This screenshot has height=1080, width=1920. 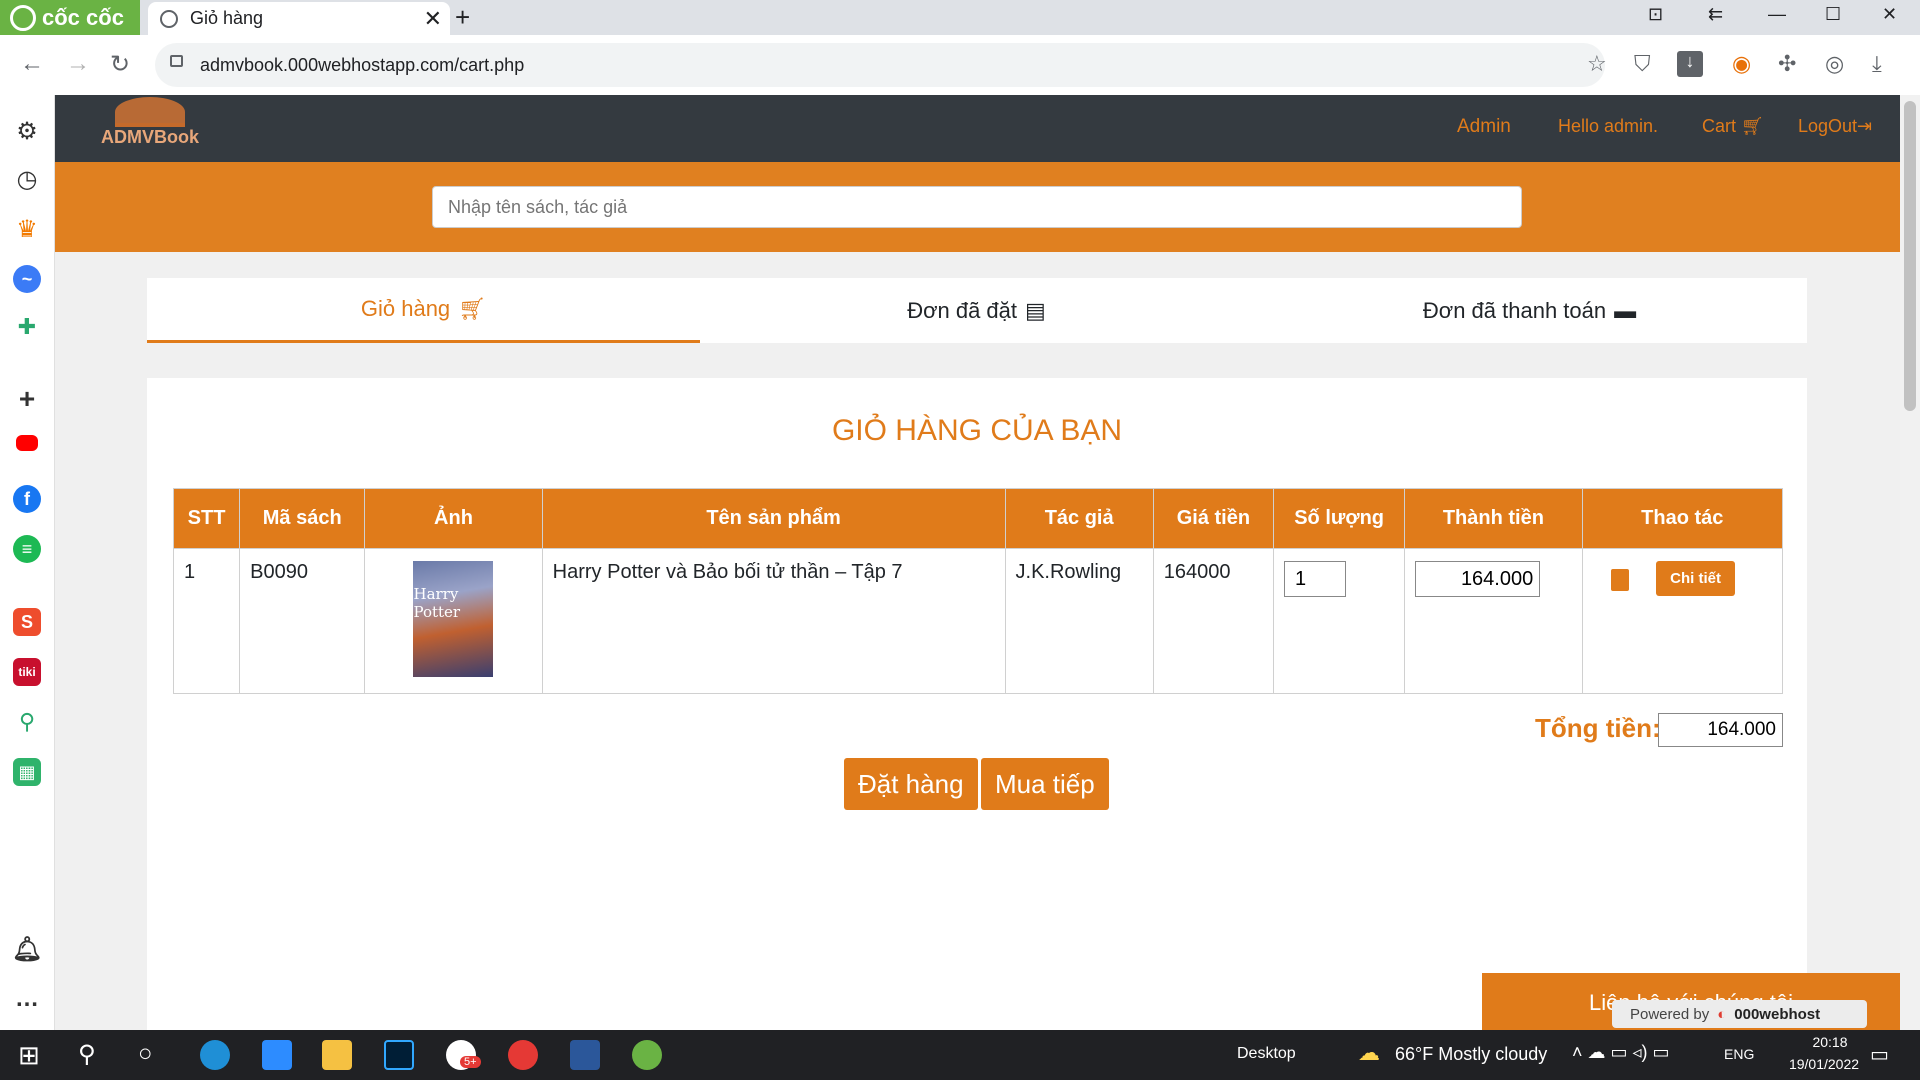 I want to click on spotify-icon: ≡, so click(x=27, y=549).